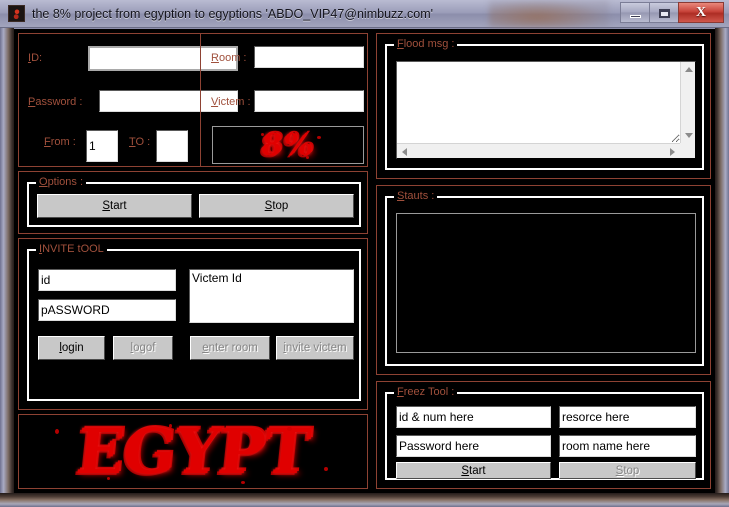 Image resolution: width=729 pixels, height=507 pixels. I want to click on flood-group: Flood msg :, so click(544, 104).